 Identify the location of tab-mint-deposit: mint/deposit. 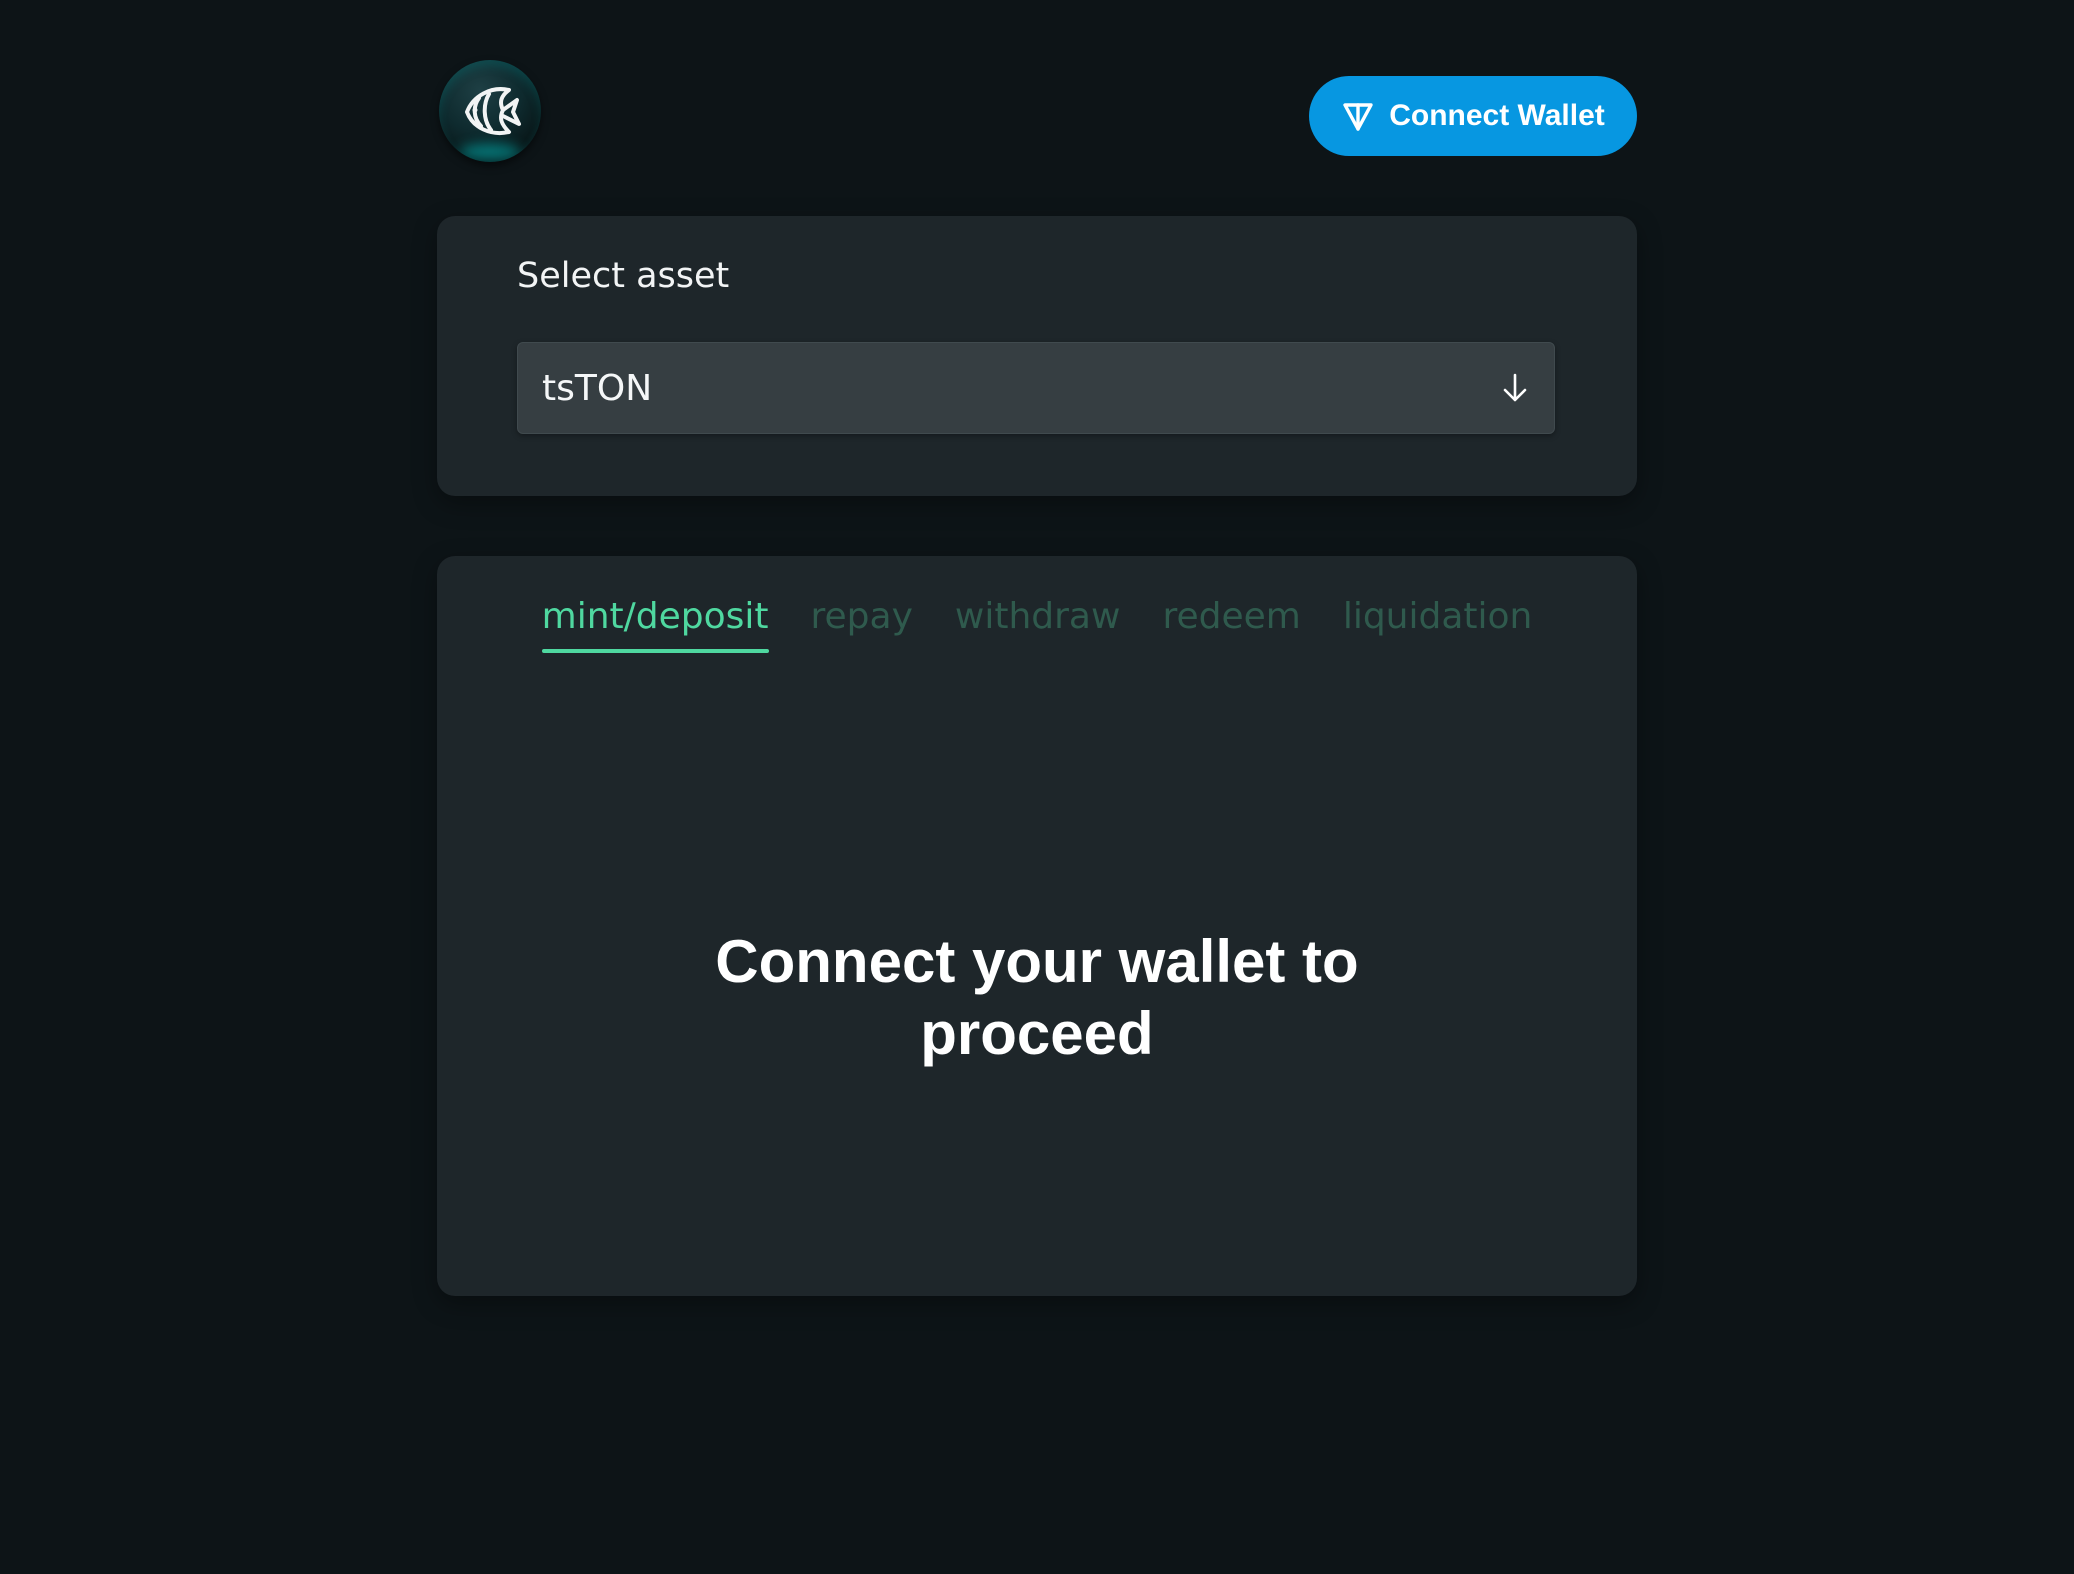
(655, 624).